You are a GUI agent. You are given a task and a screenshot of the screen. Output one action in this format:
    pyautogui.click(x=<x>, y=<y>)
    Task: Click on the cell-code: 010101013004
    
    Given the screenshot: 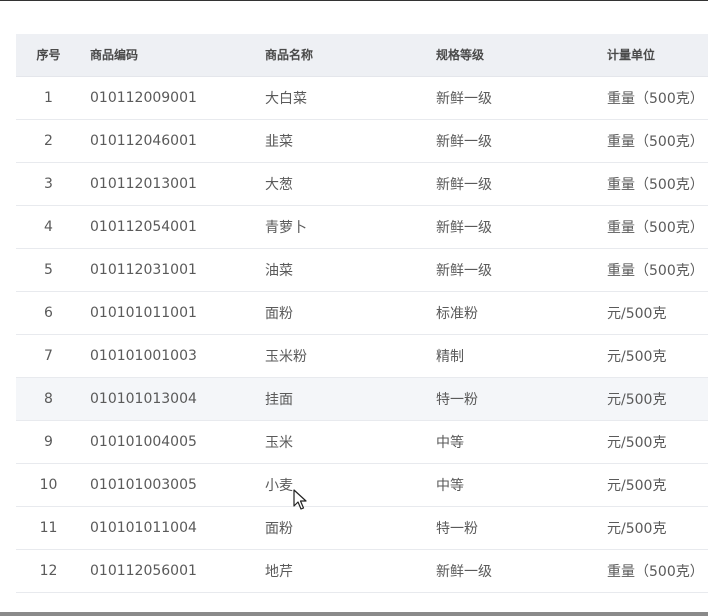 What is the action you would take?
    pyautogui.click(x=177, y=399)
    